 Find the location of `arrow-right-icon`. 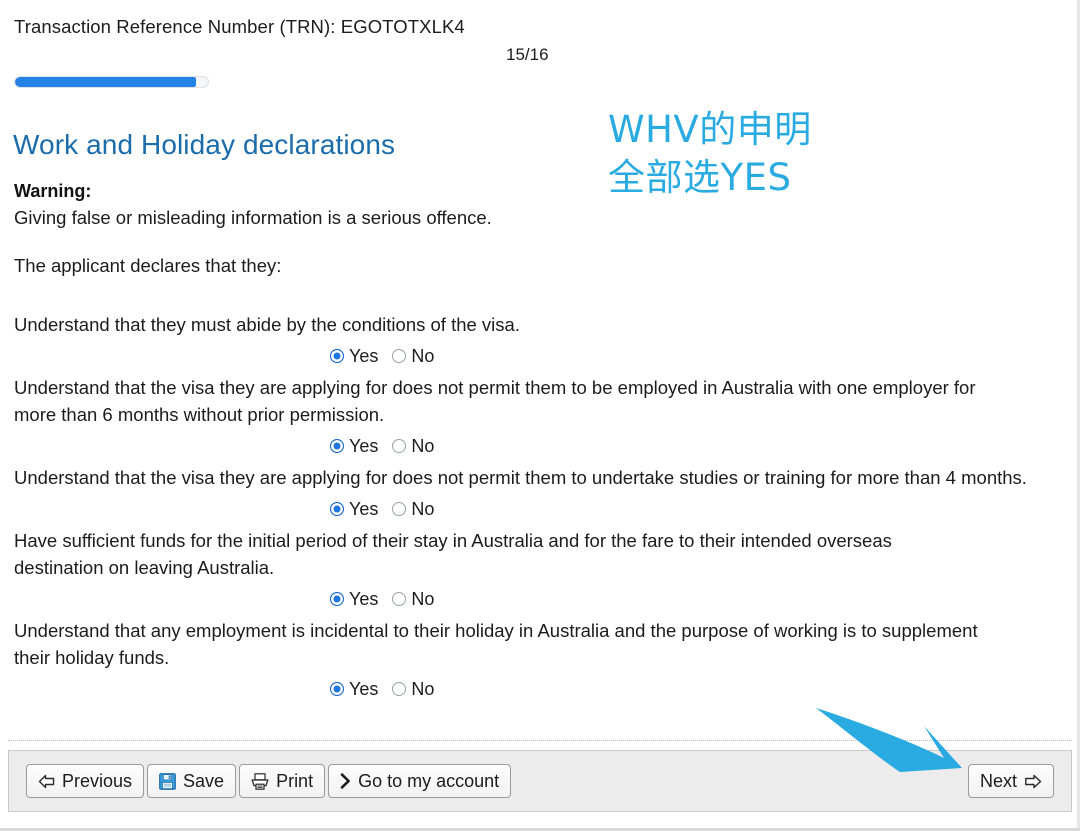

arrow-right-icon is located at coordinates (1033, 781).